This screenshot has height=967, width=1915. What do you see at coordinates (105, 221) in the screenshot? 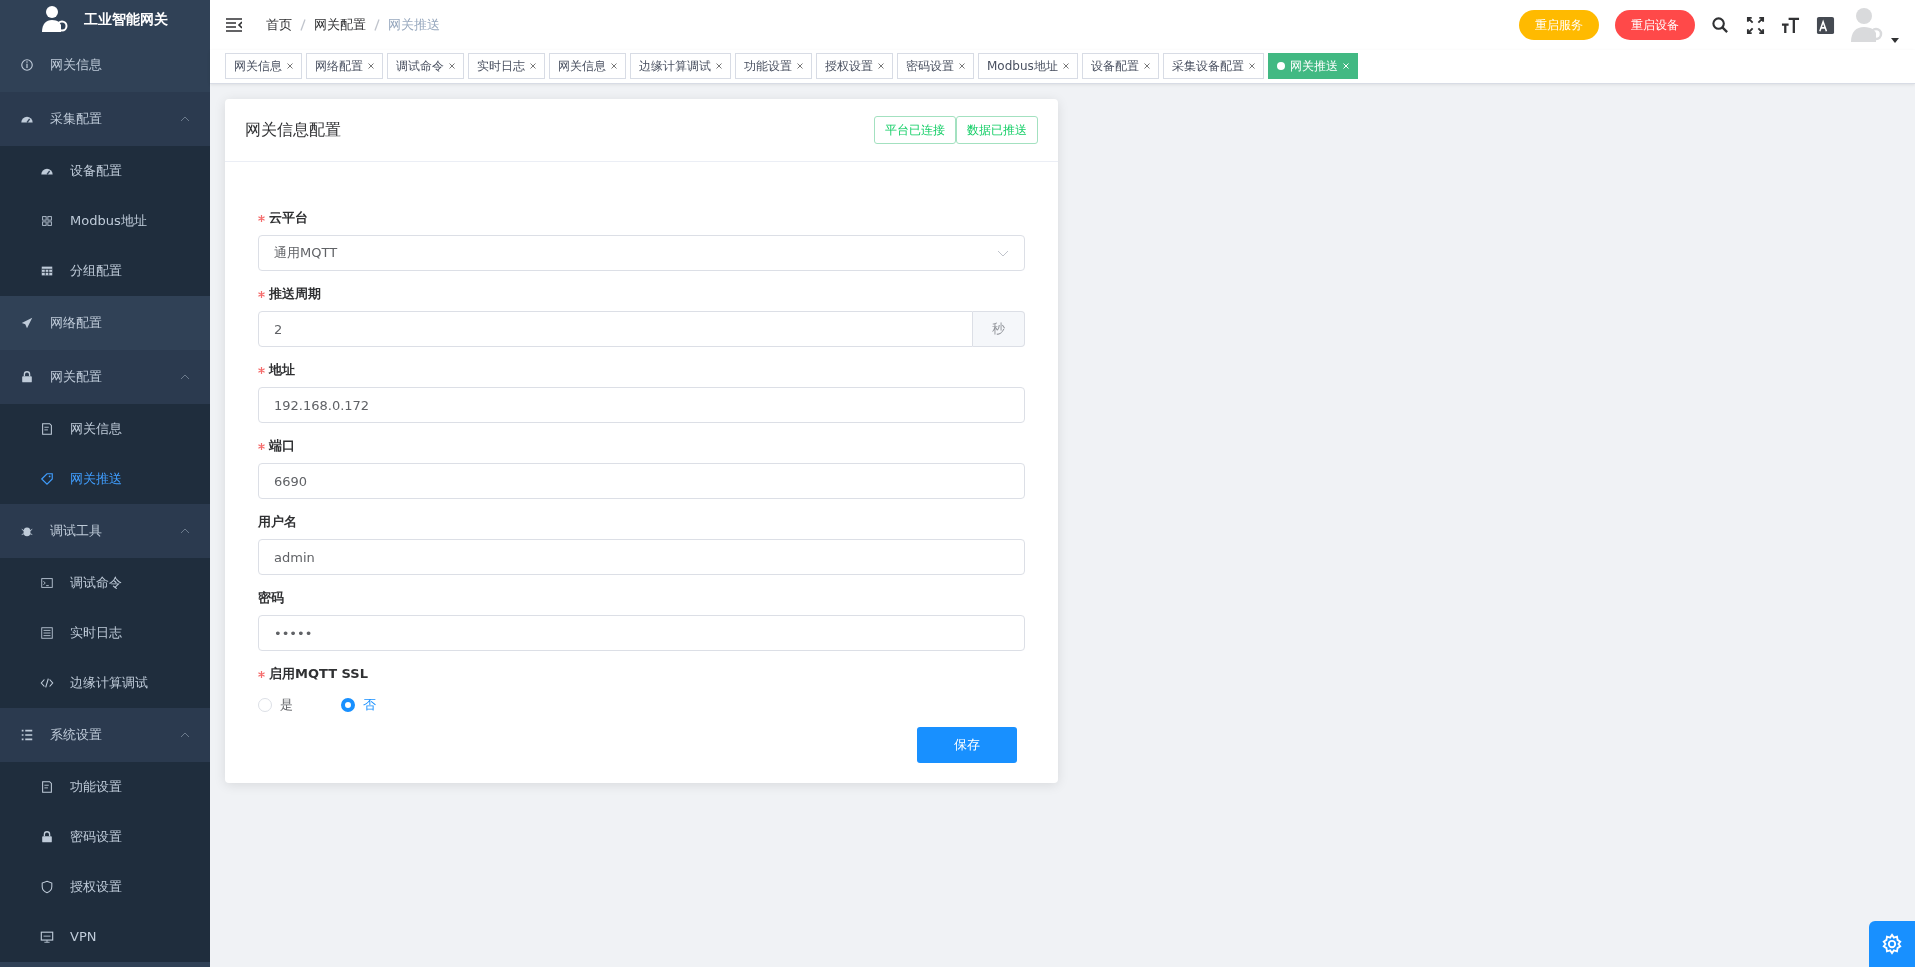
I see `submenu-item: Modbus地址` at bounding box center [105, 221].